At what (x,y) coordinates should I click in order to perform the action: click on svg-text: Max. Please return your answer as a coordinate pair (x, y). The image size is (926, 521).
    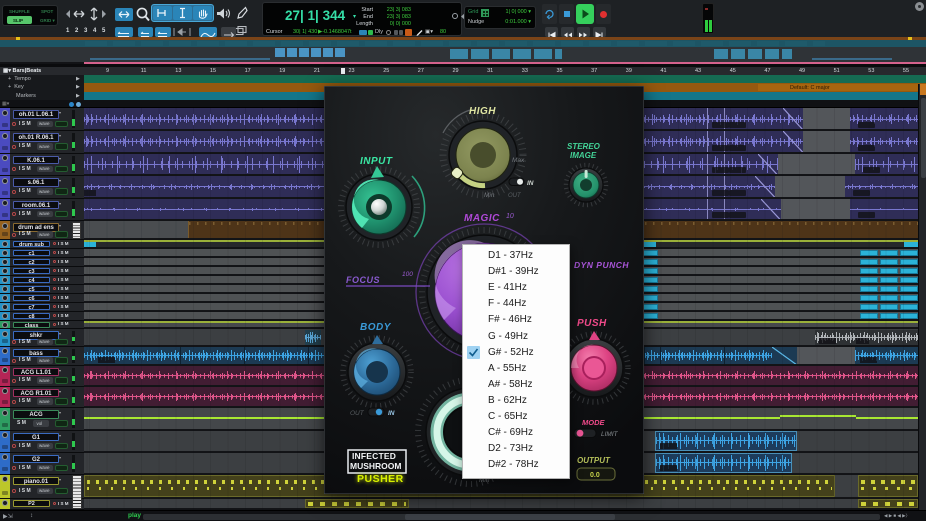
    Looking at the image, I should click on (518, 160).